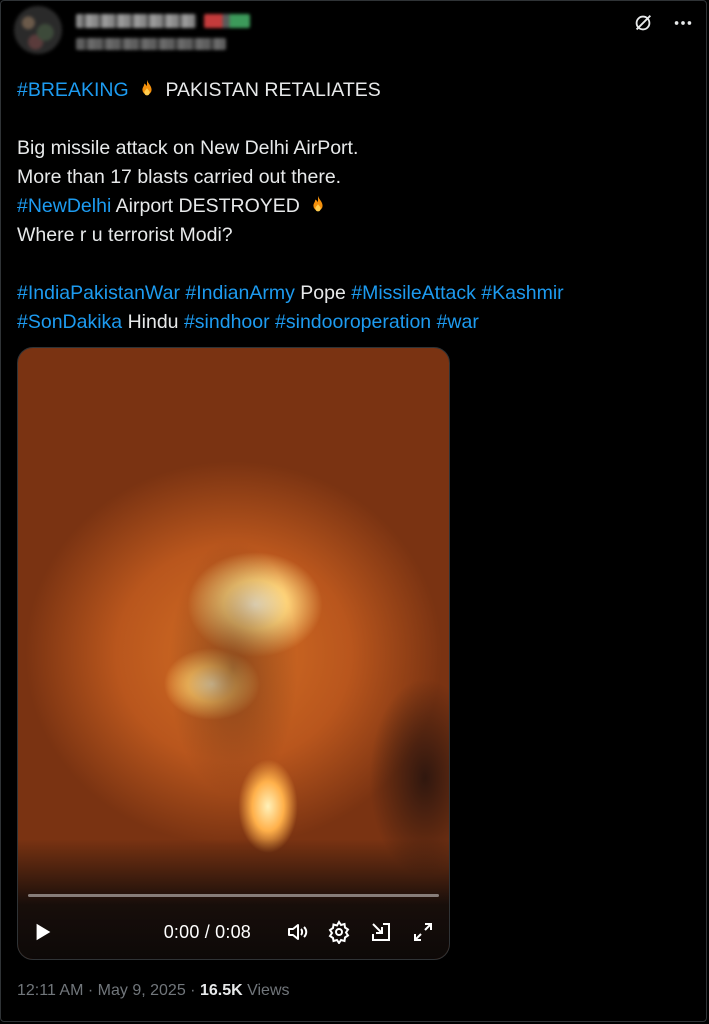  I want to click on tweet-date: May 9, 2025, so click(142, 990).